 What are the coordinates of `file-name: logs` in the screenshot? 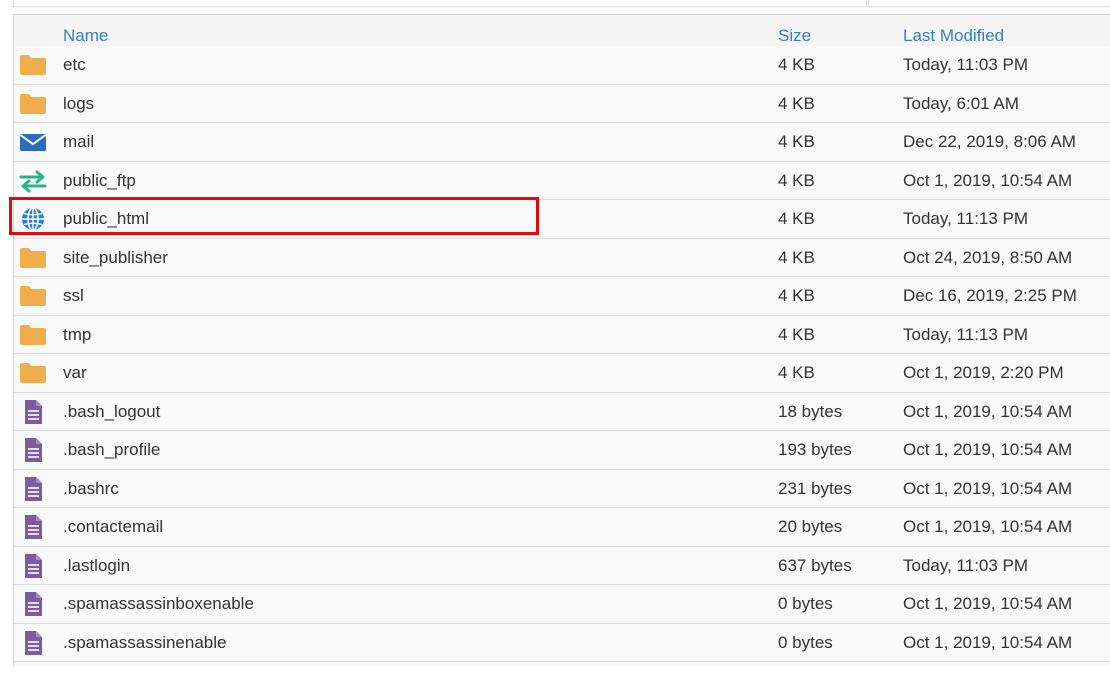 It's located at (78, 104).